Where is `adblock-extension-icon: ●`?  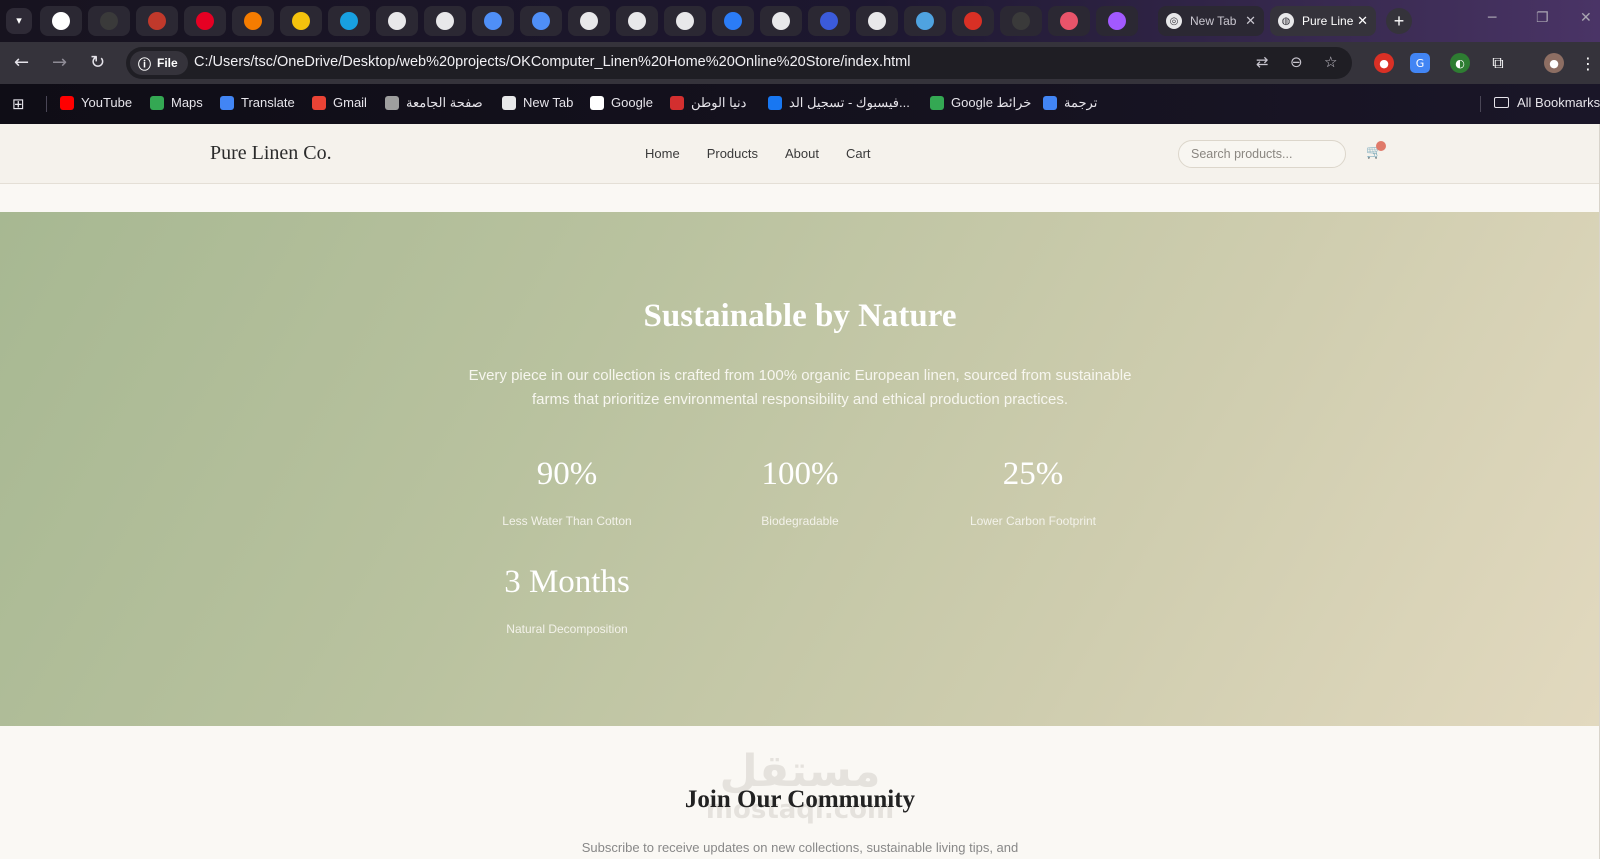
adblock-extension-icon: ● is located at coordinates (1384, 63).